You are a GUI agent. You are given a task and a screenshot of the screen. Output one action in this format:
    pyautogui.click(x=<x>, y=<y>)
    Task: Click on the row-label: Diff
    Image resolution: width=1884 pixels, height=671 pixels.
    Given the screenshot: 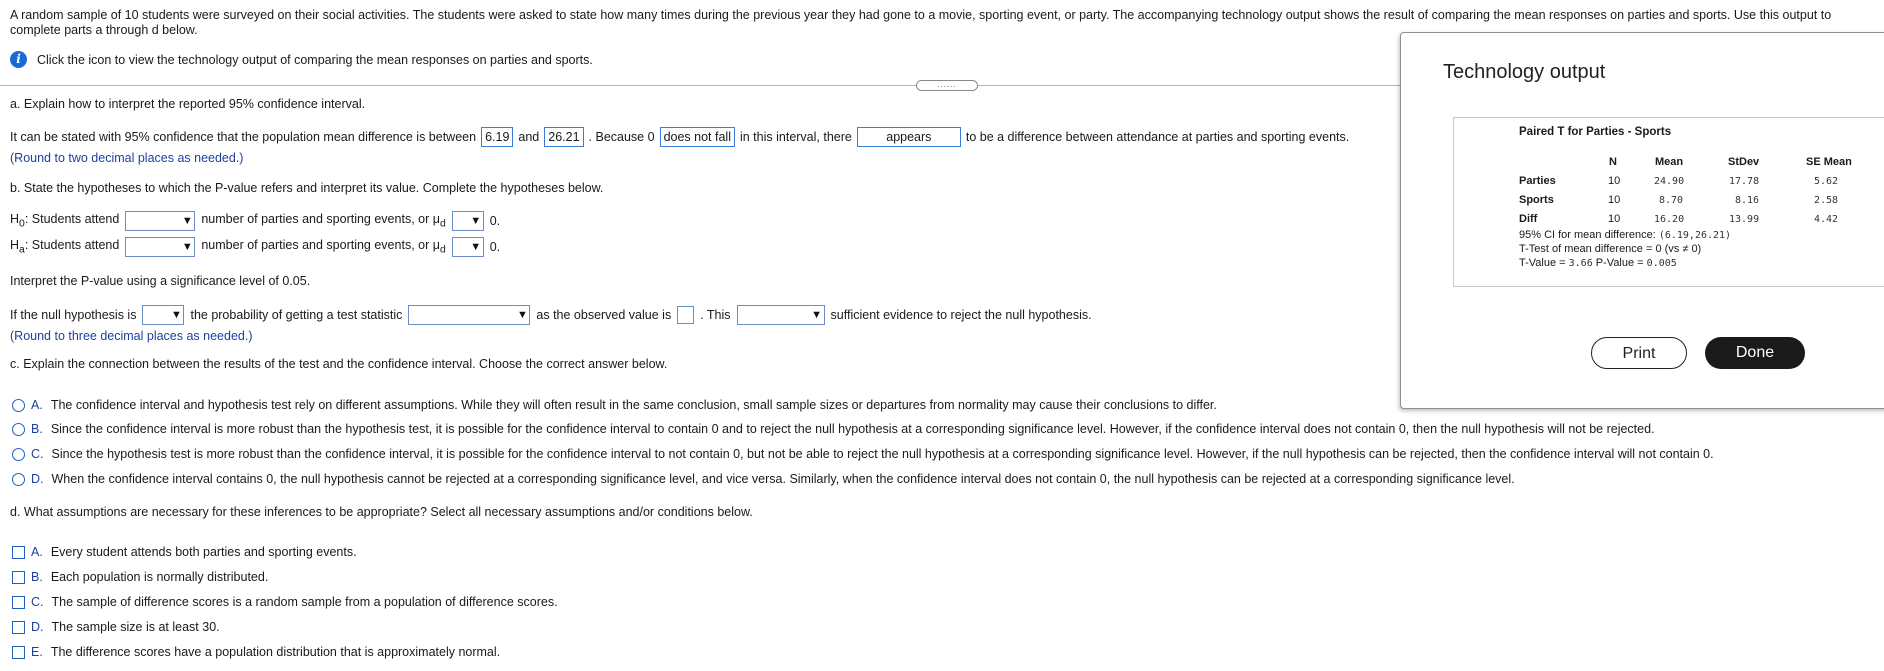 What is the action you would take?
    pyautogui.click(x=1528, y=219)
    